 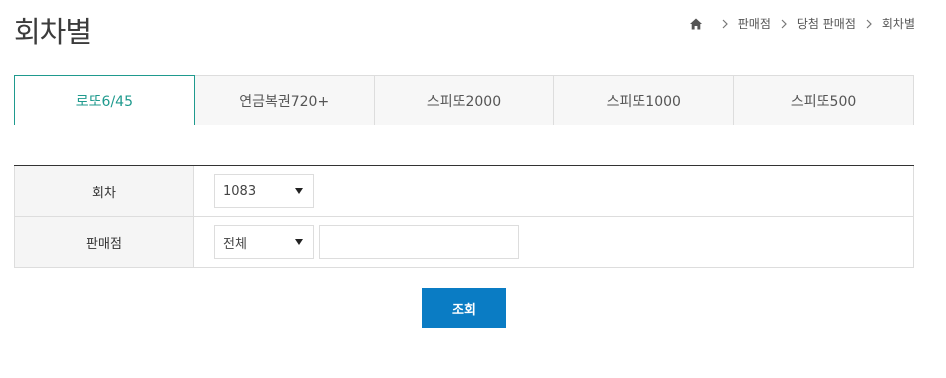 What do you see at coordinates (264, 191) in the screenshot?
I see `round-select: 1083` at bounding box center [264, 191].